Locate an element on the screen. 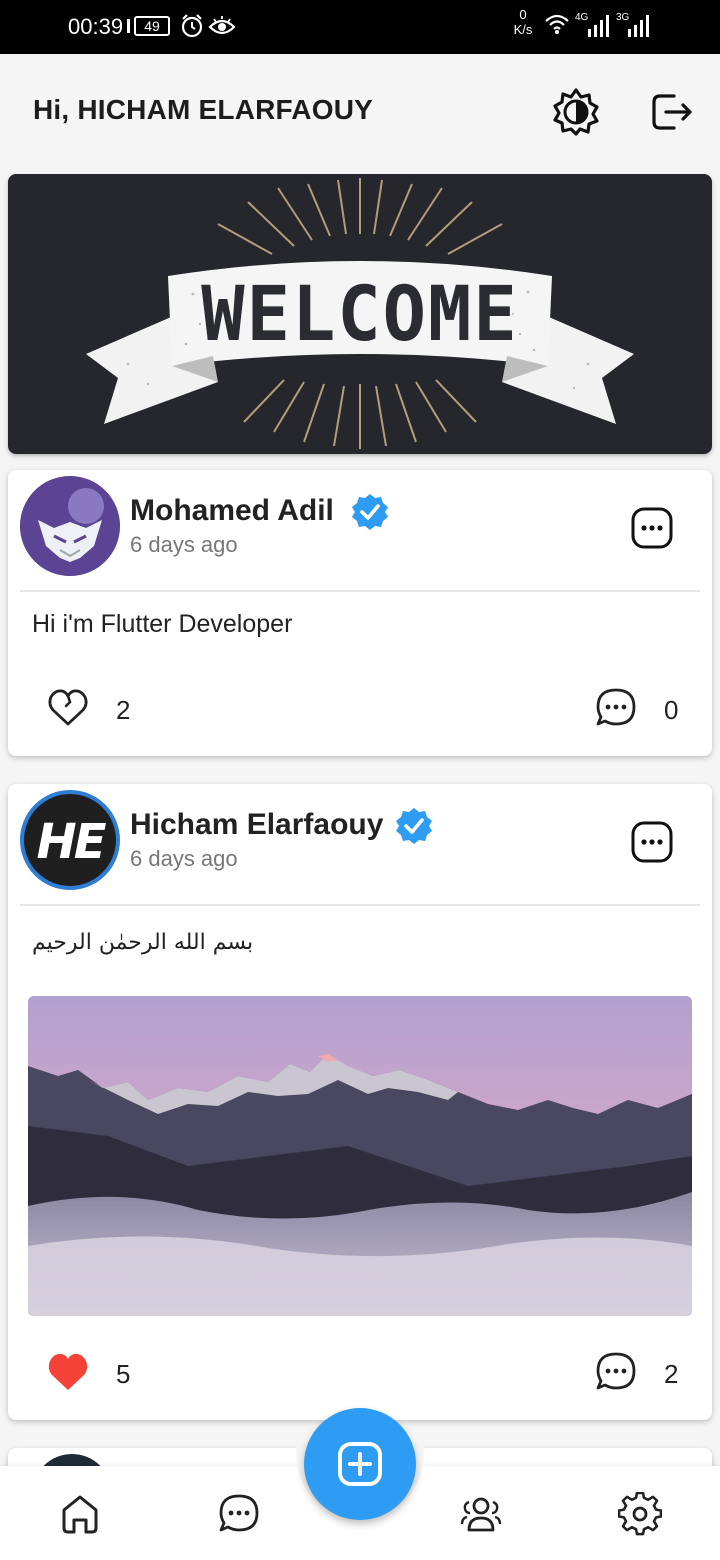  greeting-title: Hi, HICHAM ELARFAOUY is located at coordinates (203, 109).